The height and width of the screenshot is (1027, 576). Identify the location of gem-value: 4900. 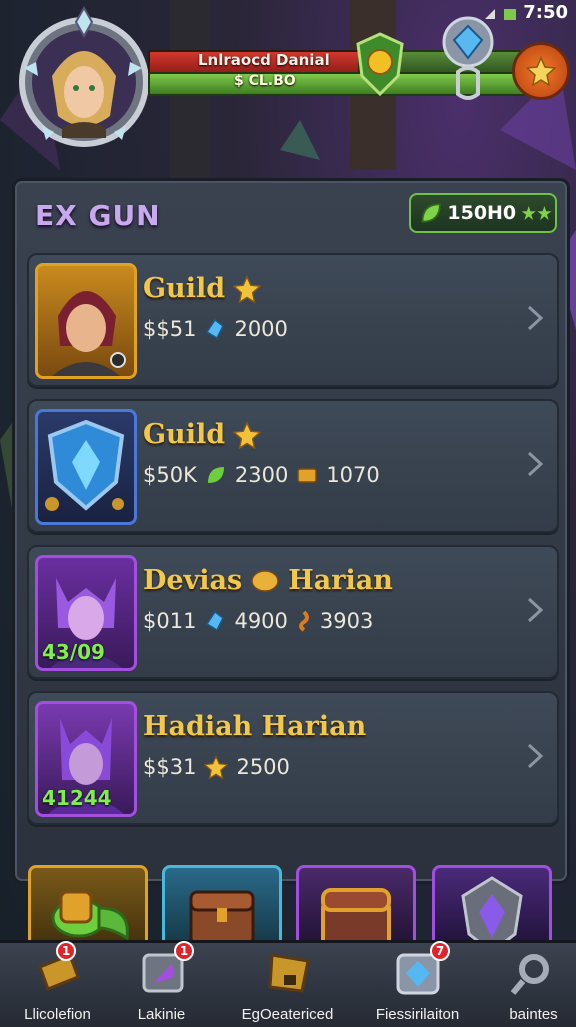
(261, 621).